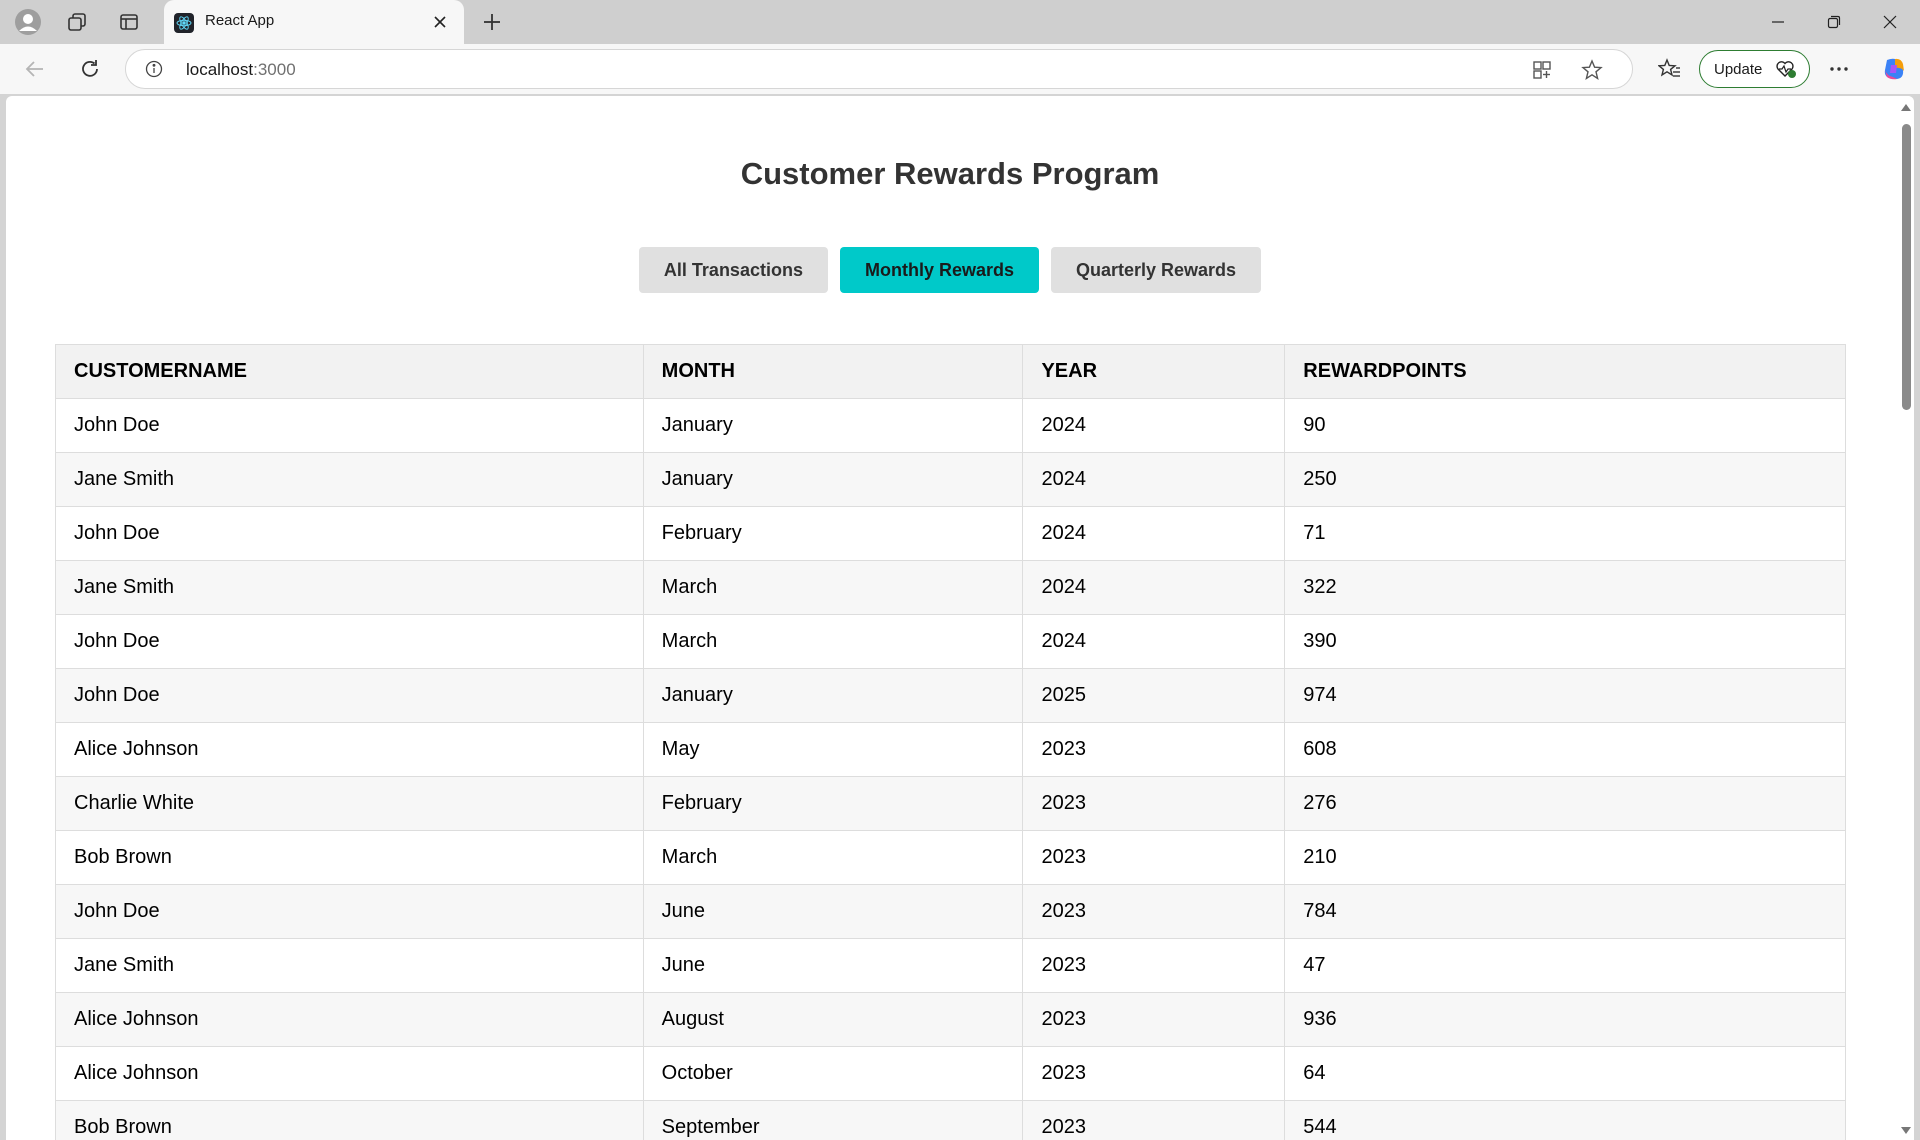 This screenshot has width=1920, height=1140. I want to click on table-row: Alice Johnson May 2023 608, so click(950, 749).